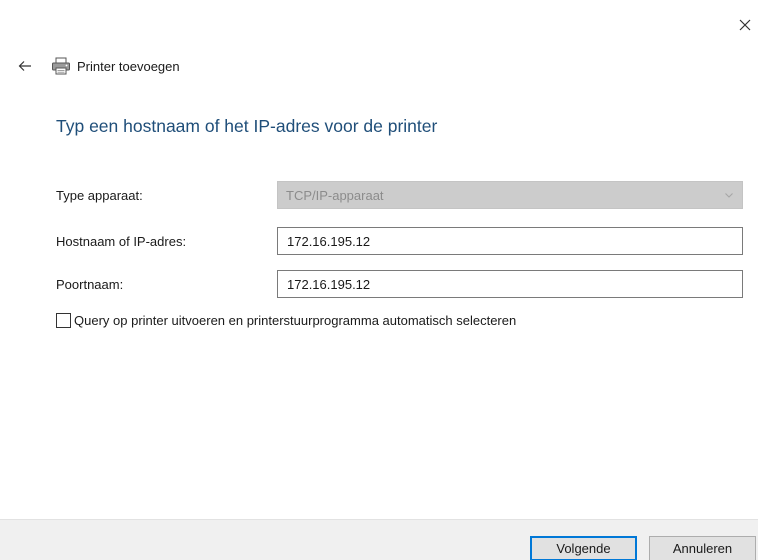 This screenshot has width=758, height=560. What do you see at coordinates (729, 195) in the screenshot?
I see `chevron-down-icon` at bounding box center [729, 195].